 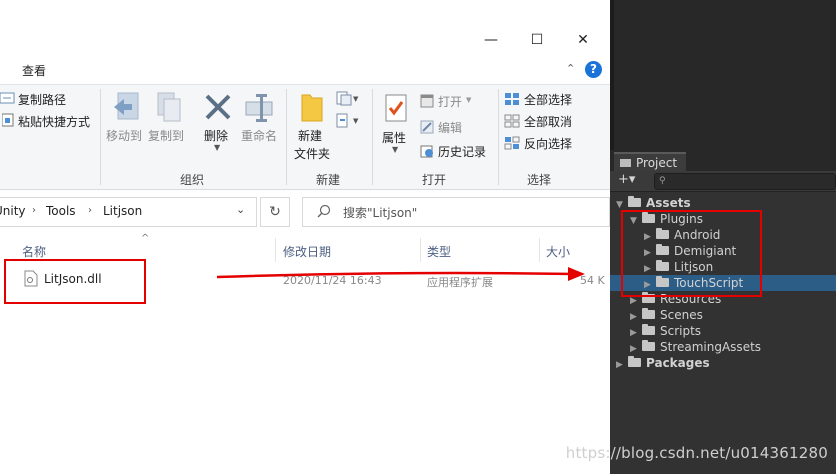 I want to click on copy-to-label: 复制到, so click(x=166, y=136).